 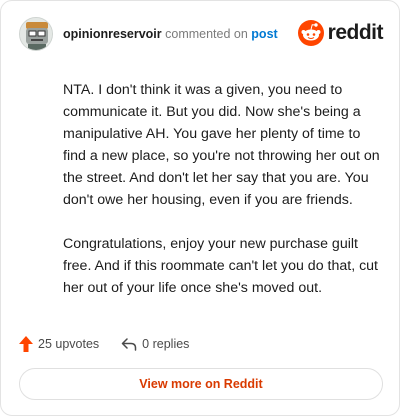 I want to click on reply-arrow-icon, so click(x=129, y=344).